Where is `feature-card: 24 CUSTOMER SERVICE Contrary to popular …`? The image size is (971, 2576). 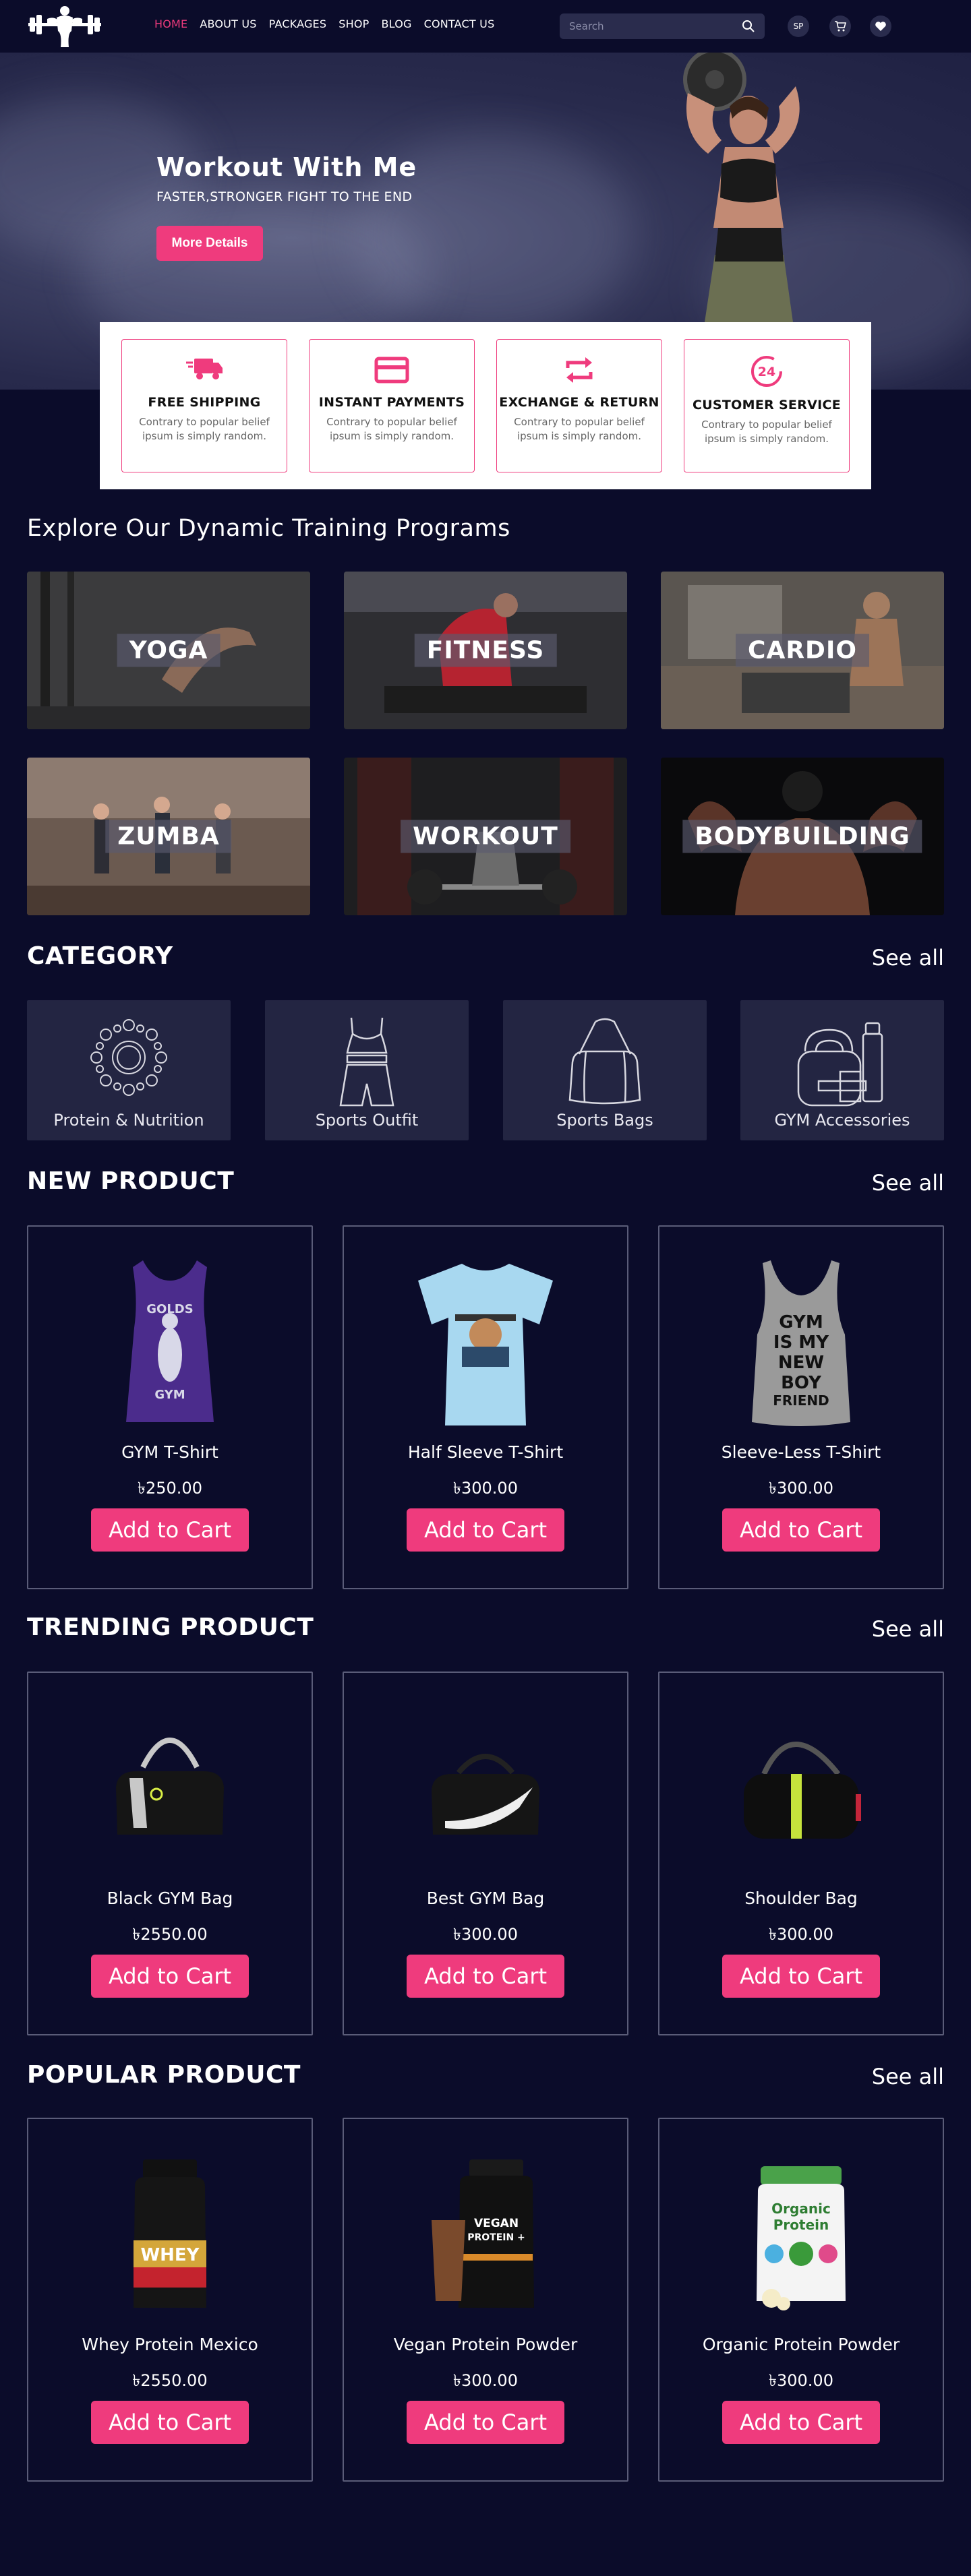 feature-card: 24 CUSTOMER SERVICE Contrary to popular … is located at coordinates (767, 406).